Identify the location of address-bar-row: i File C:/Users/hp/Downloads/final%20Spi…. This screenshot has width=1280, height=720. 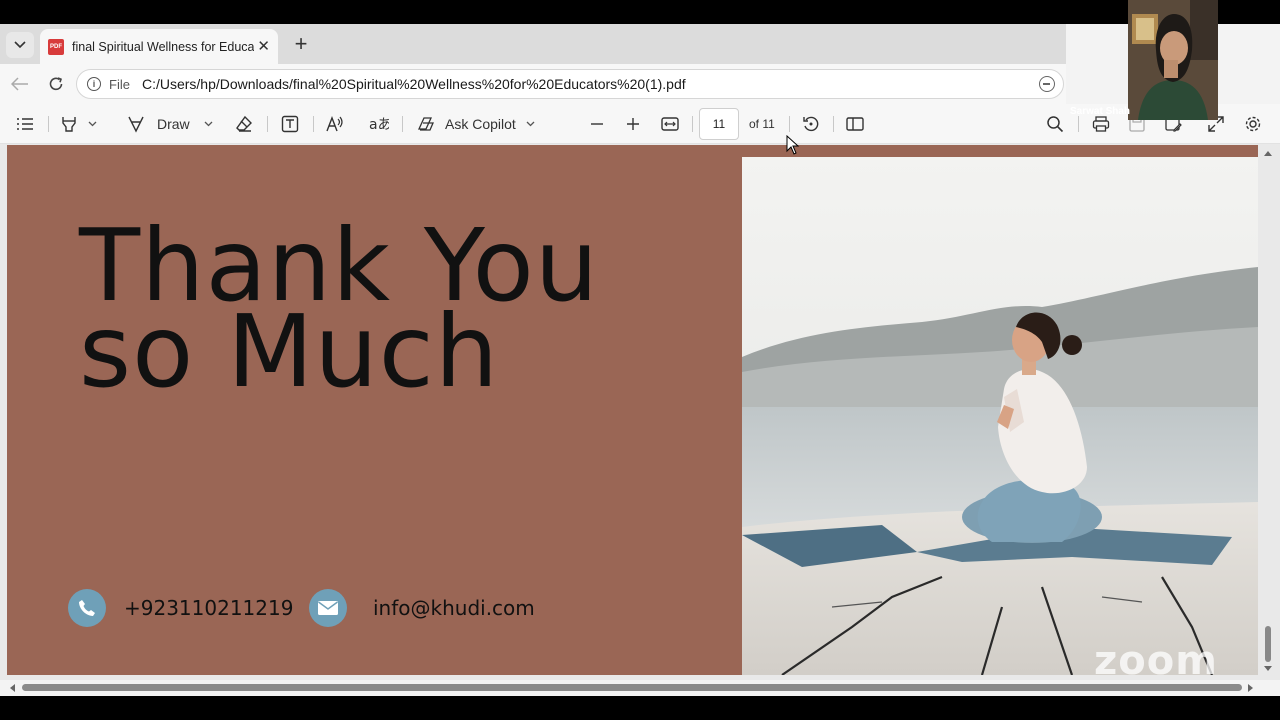
(533, 84).